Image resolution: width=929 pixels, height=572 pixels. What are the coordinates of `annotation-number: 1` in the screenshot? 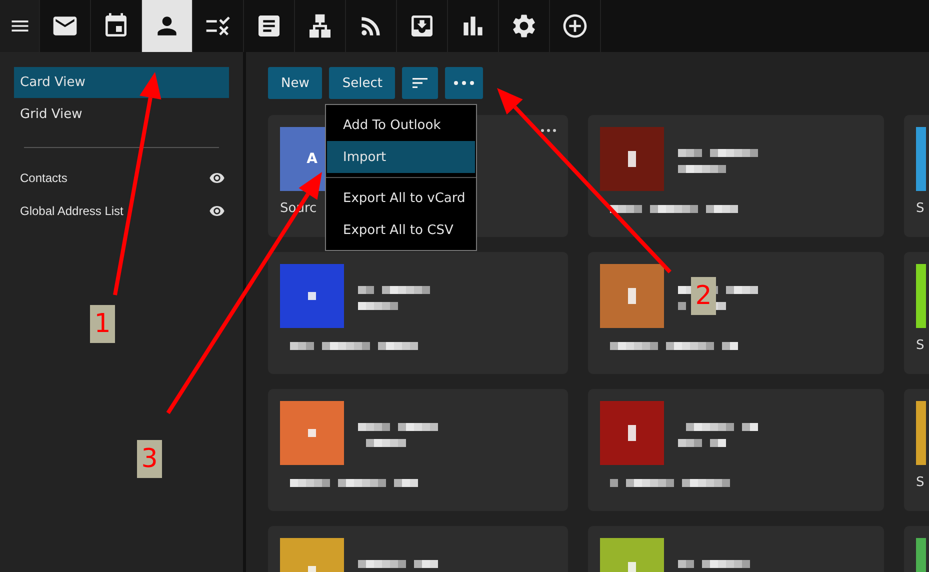 It's located at (102, 324).